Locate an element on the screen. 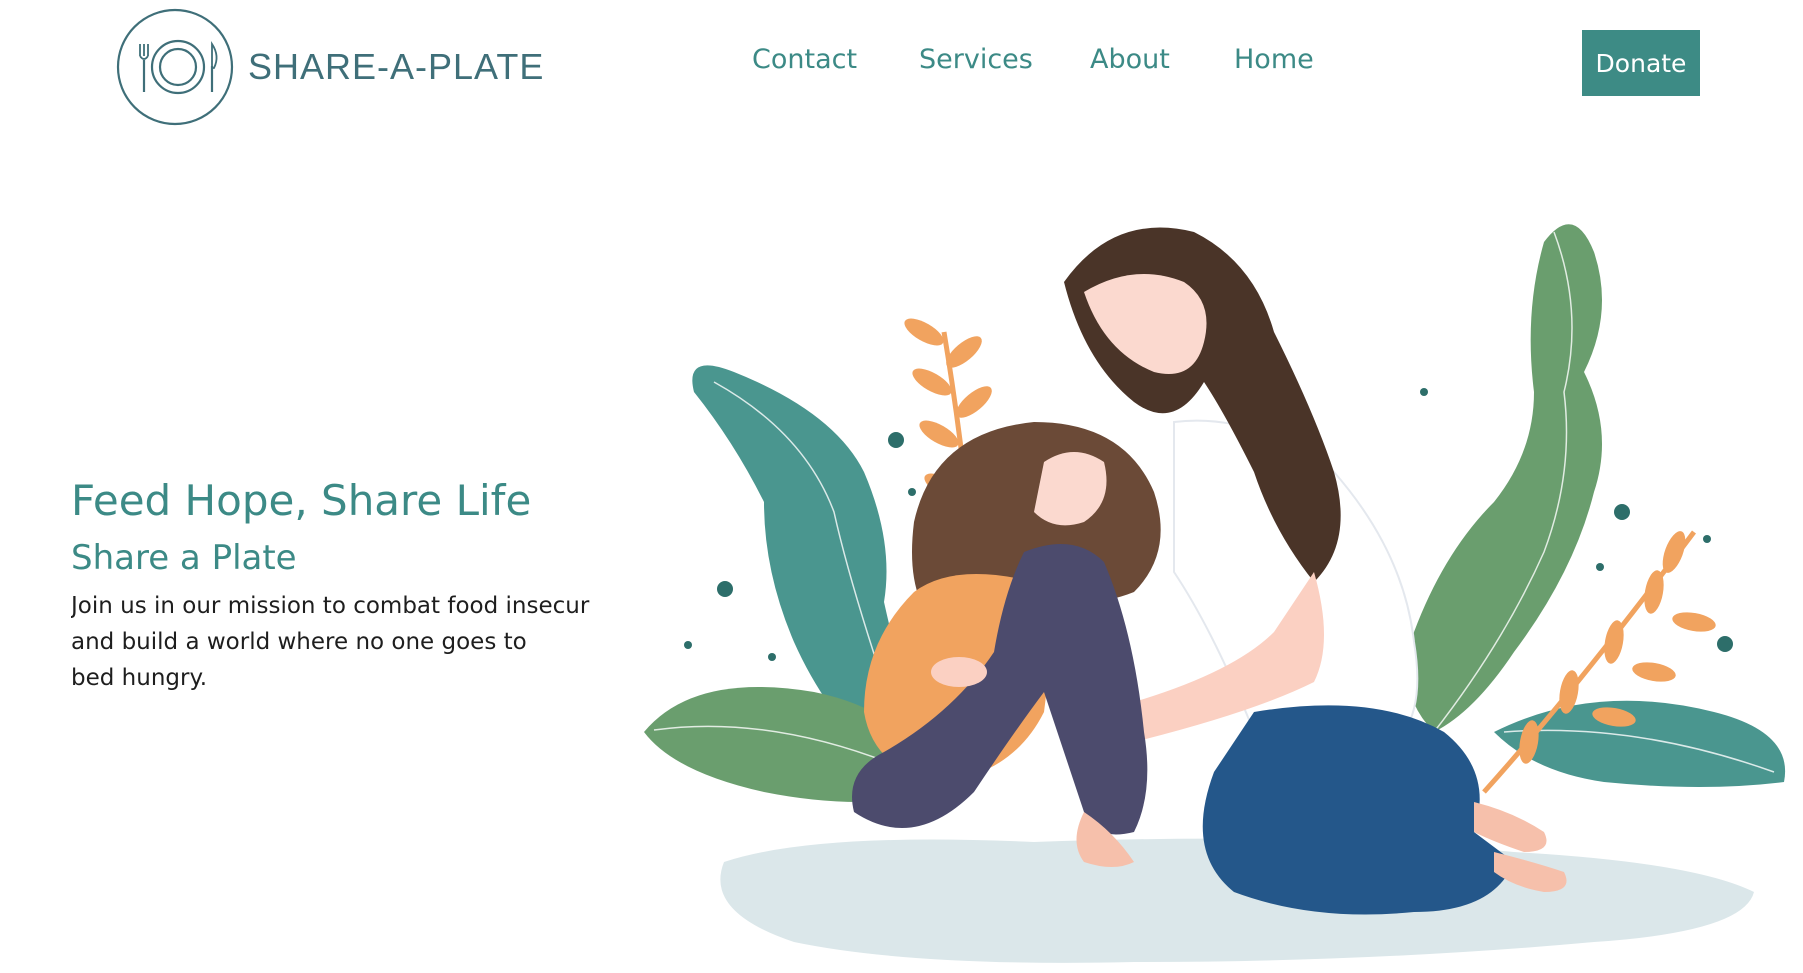 The image size is (1803, 973). hero-subtitle: Share a Plate is located at coordinates (184, 558).